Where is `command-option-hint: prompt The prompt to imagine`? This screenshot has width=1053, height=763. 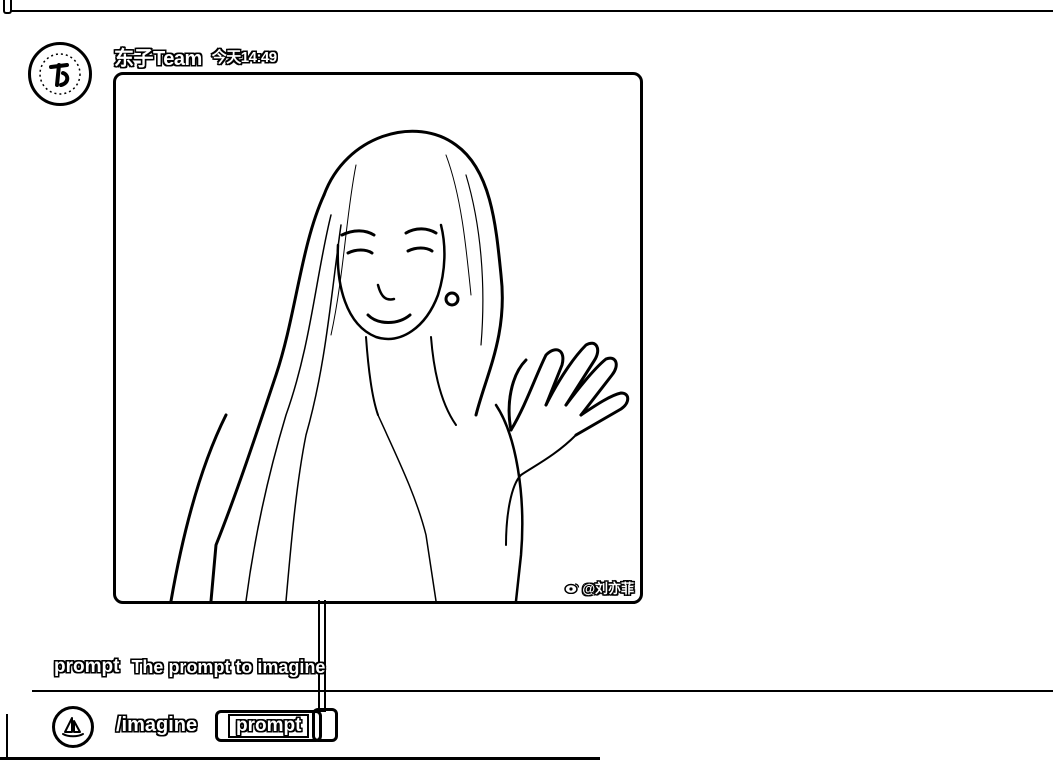
command-option-hint: prompt The prompt to imagine is located at coordinates (189, 667).